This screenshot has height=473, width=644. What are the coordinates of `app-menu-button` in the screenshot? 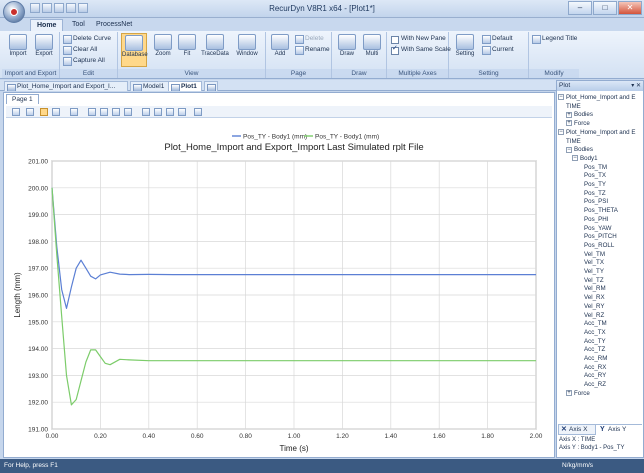 It's located at (14, 12).